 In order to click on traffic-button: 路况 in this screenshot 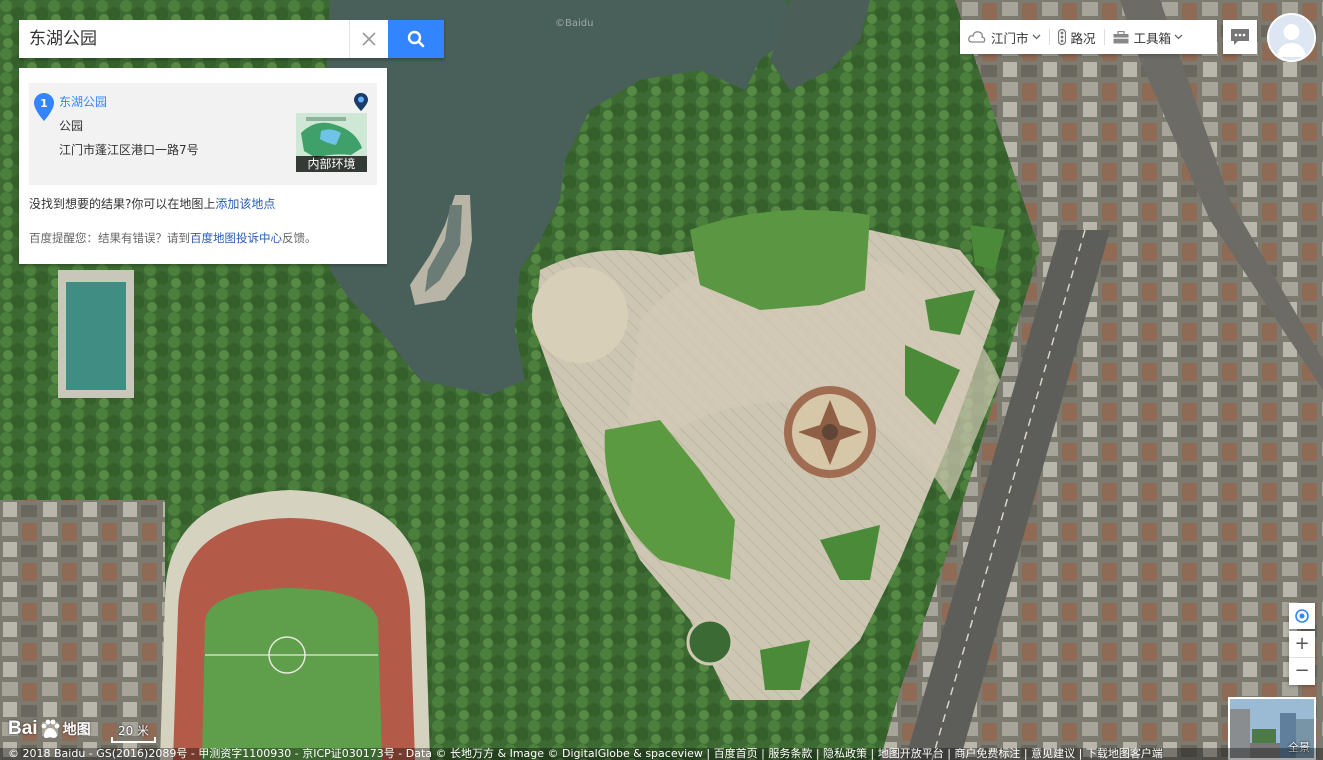, I will do `click(1077, 37)`.